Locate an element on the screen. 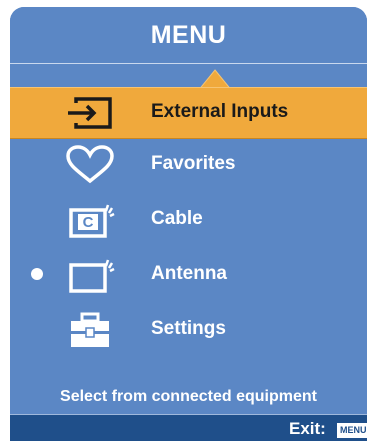  exit-menu-key: MENU is located at coordinates (352, 430).